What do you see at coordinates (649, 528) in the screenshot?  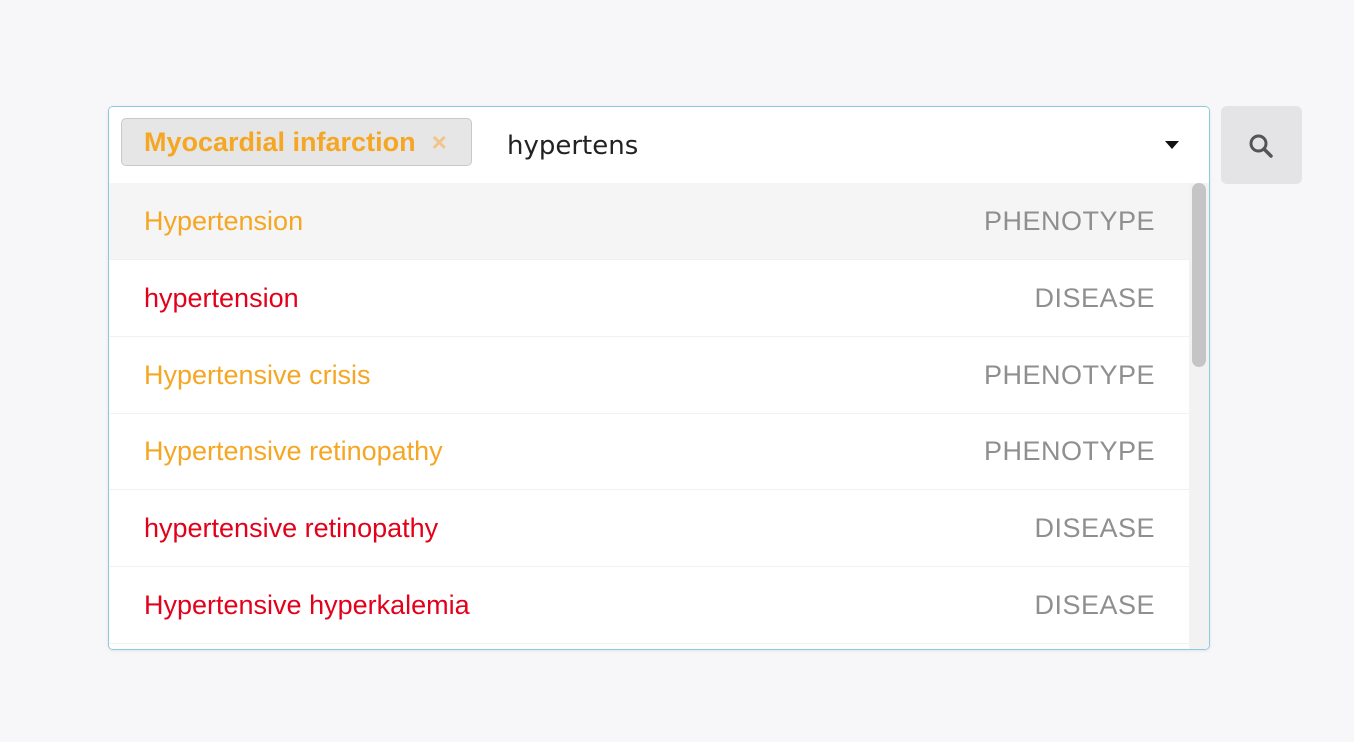 I see `option-item: hypertensive retinopathy DISEASE` at bounding box center [649, 528].